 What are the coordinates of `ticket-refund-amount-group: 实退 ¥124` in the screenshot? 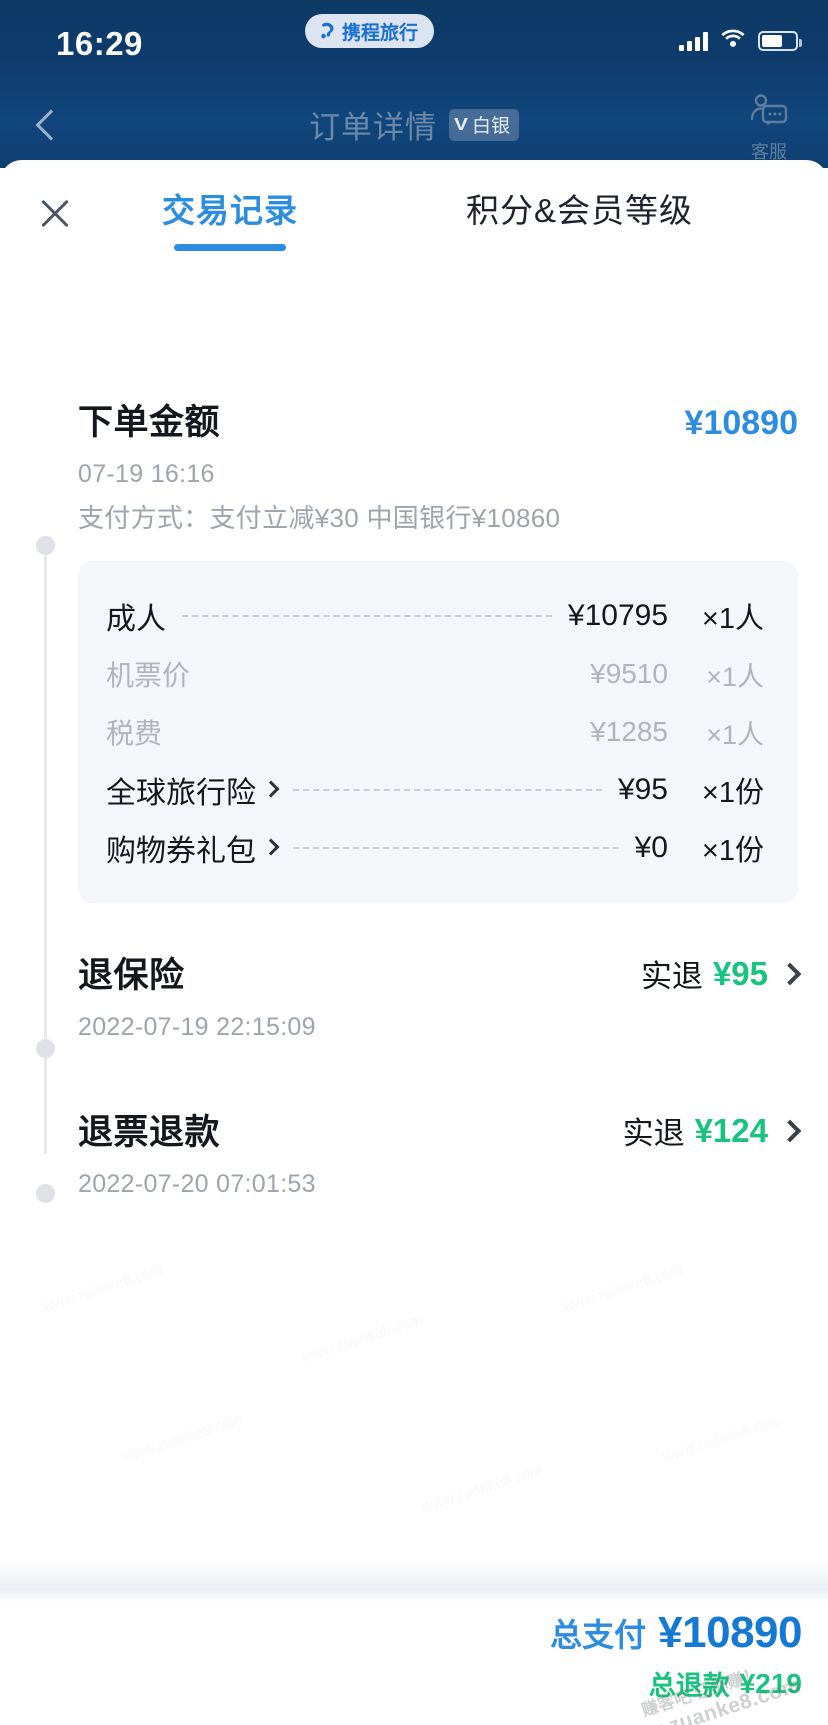 It's located at (712, 1130).